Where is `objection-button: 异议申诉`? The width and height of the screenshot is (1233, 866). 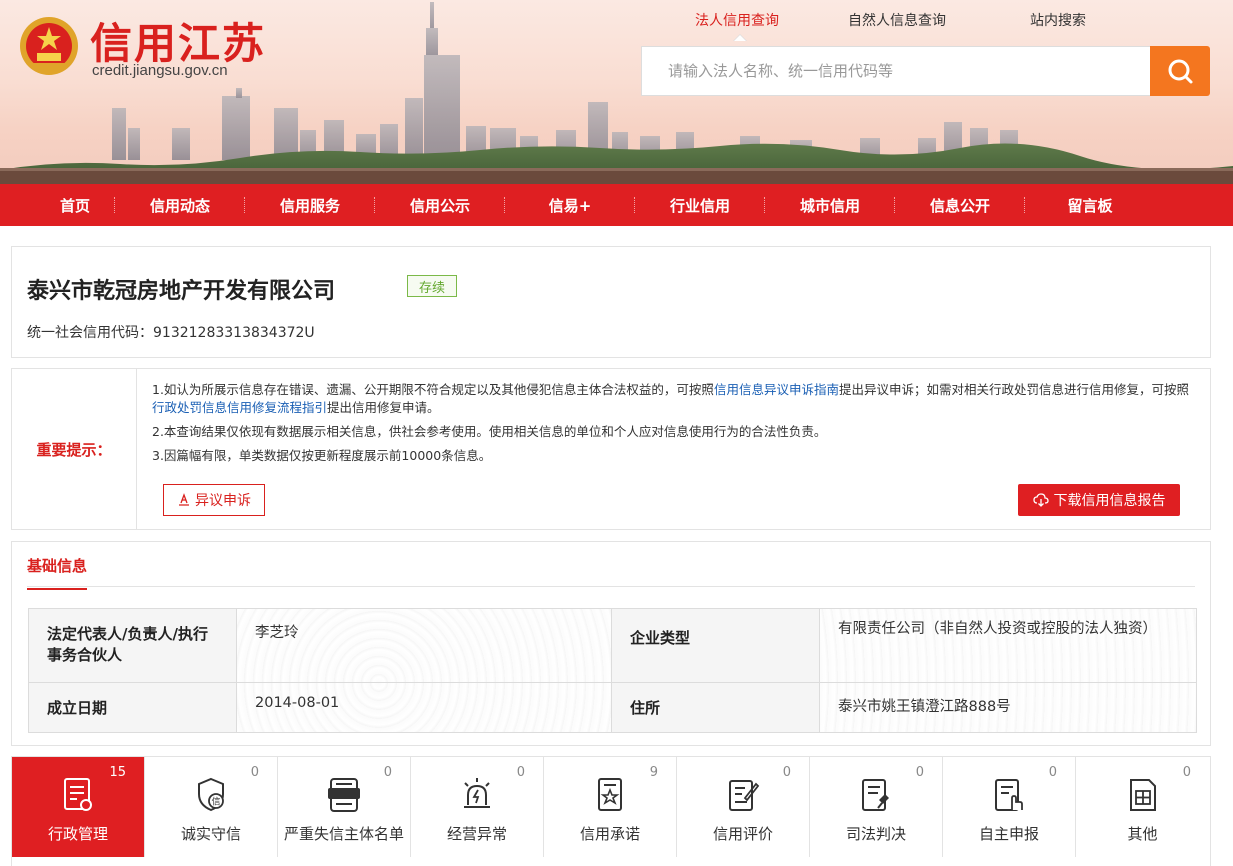
objection-button: 异议申诉 is located at coordinates (214, 500).